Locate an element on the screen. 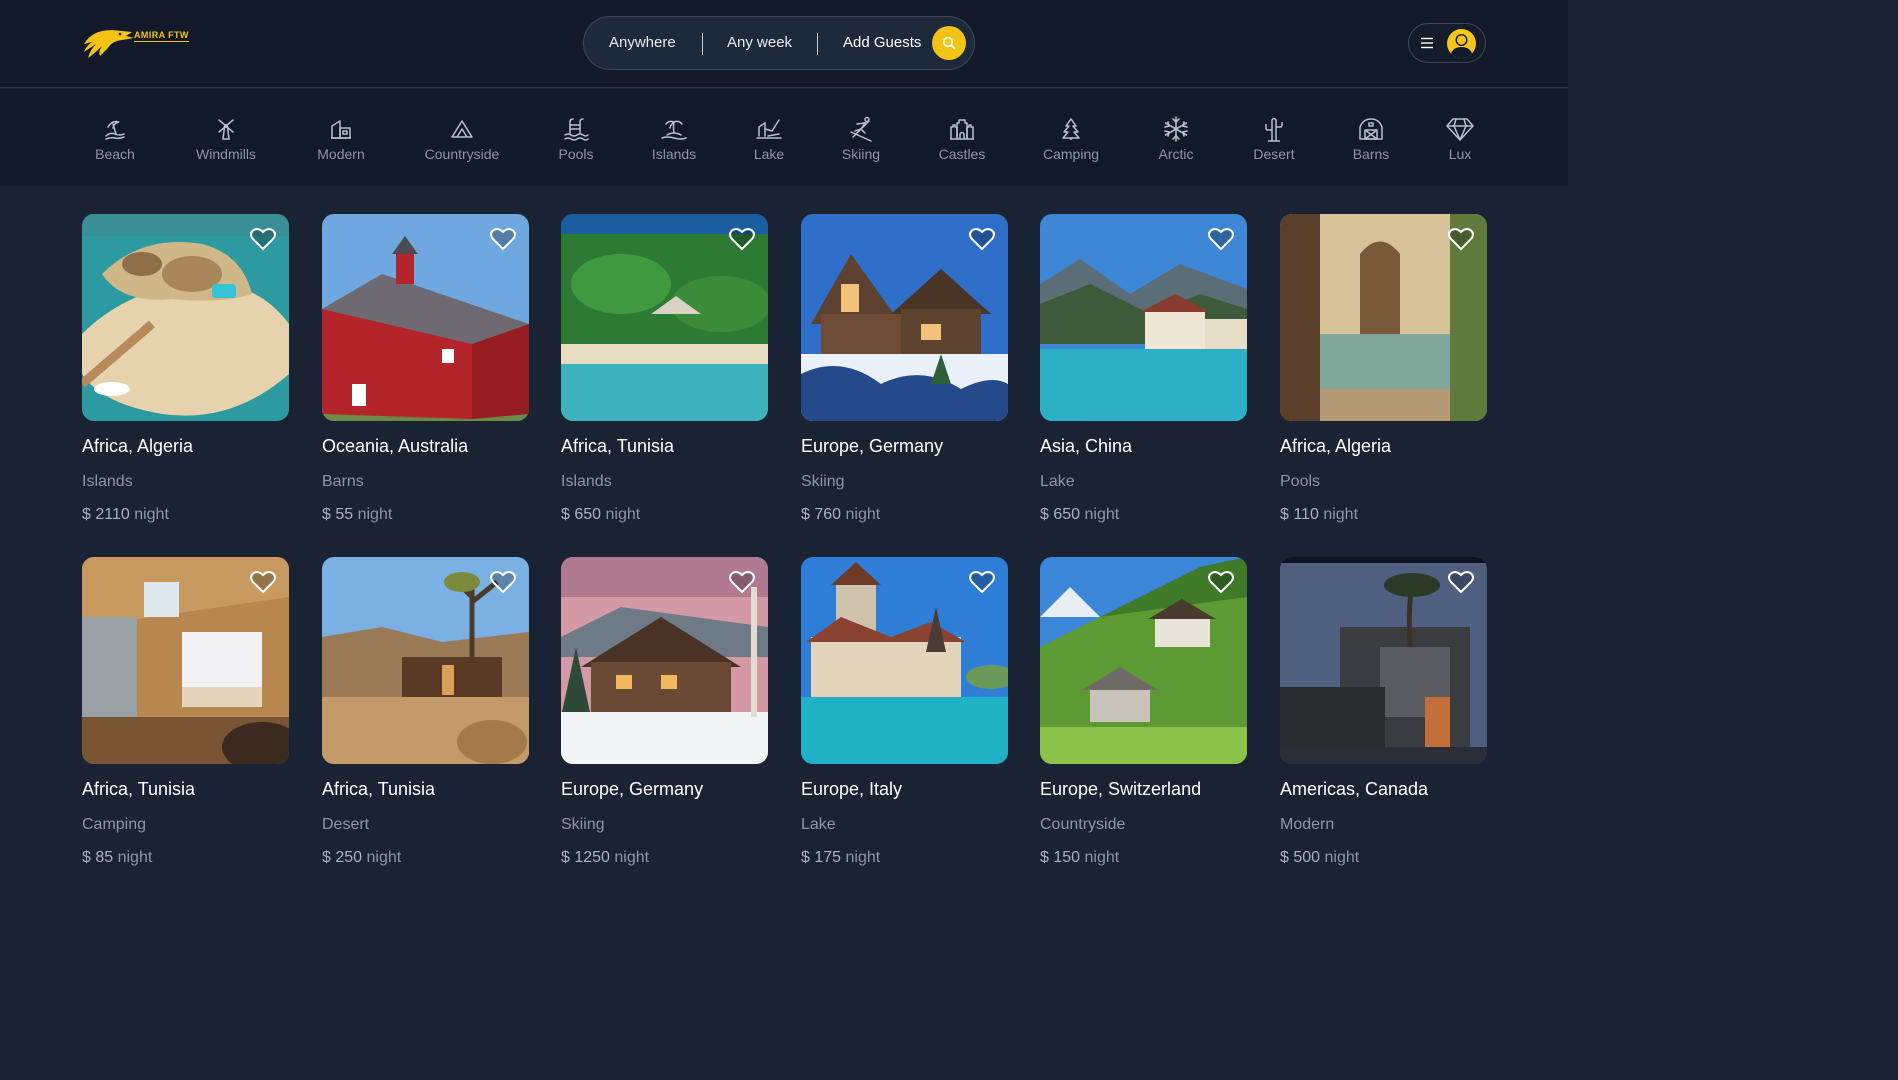 Image resolution: width=1898 pixels, height=1080 pixels. castle-icon is located at coordinates (962, 129).